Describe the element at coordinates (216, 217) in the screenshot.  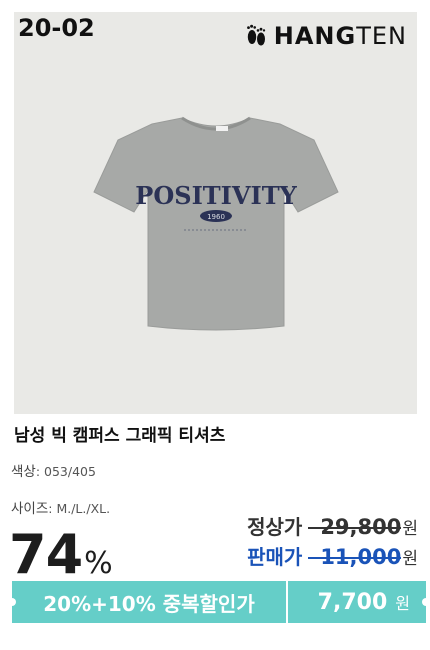
I see `shirt-print-year: 1960` at that location.